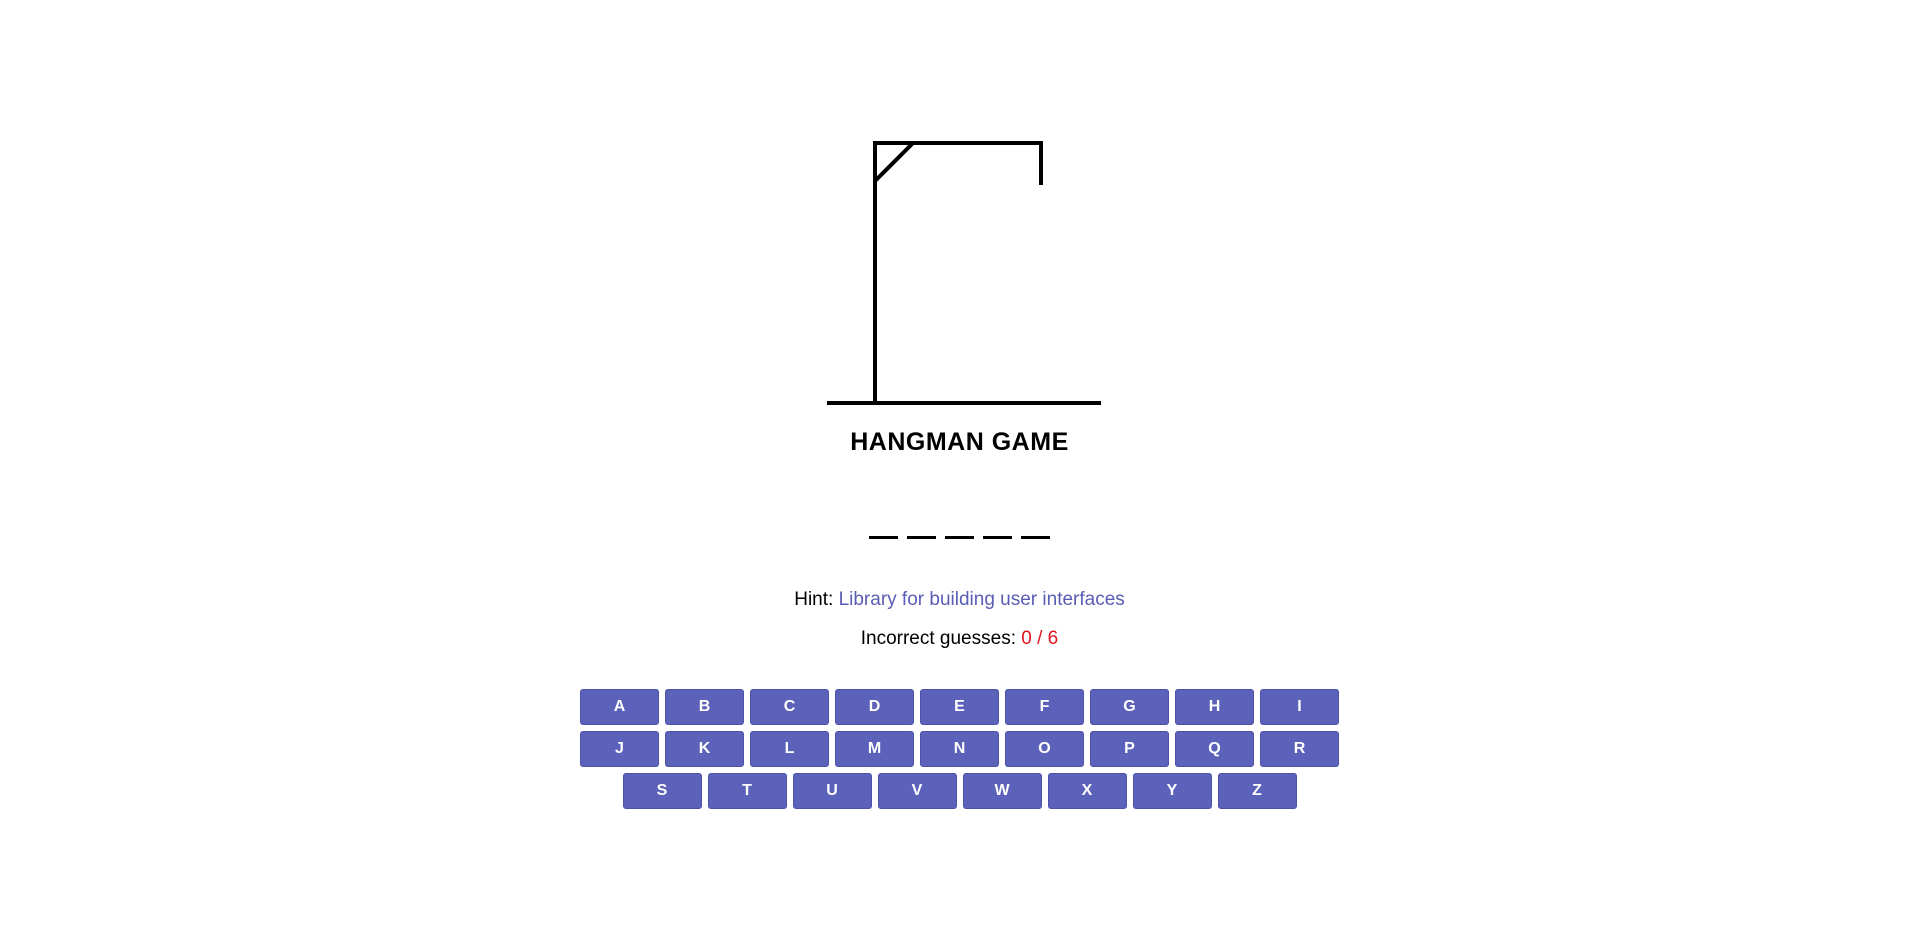  I want to click on letter-button-l: L, so click(789, 749).